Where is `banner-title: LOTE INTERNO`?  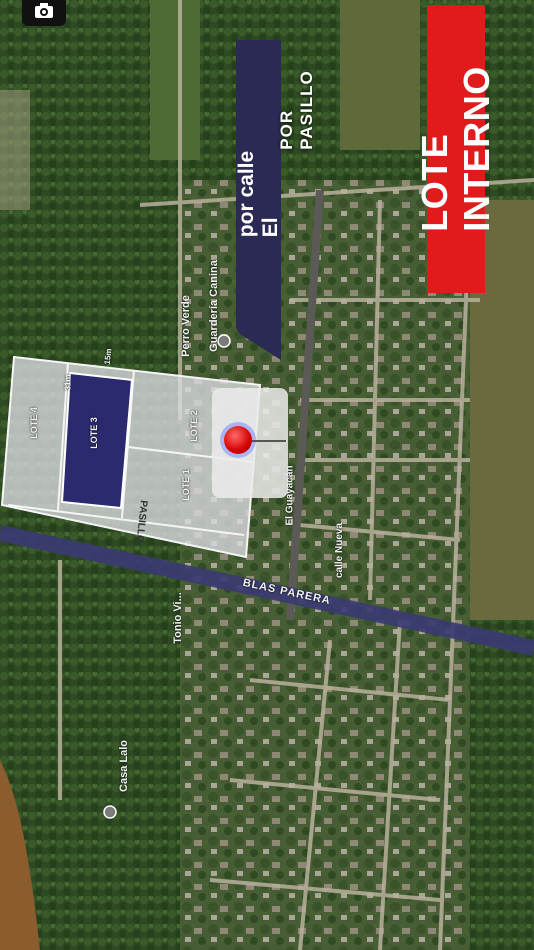
banner-title: LOTE INTERNO is located at coordinates (455, 149).